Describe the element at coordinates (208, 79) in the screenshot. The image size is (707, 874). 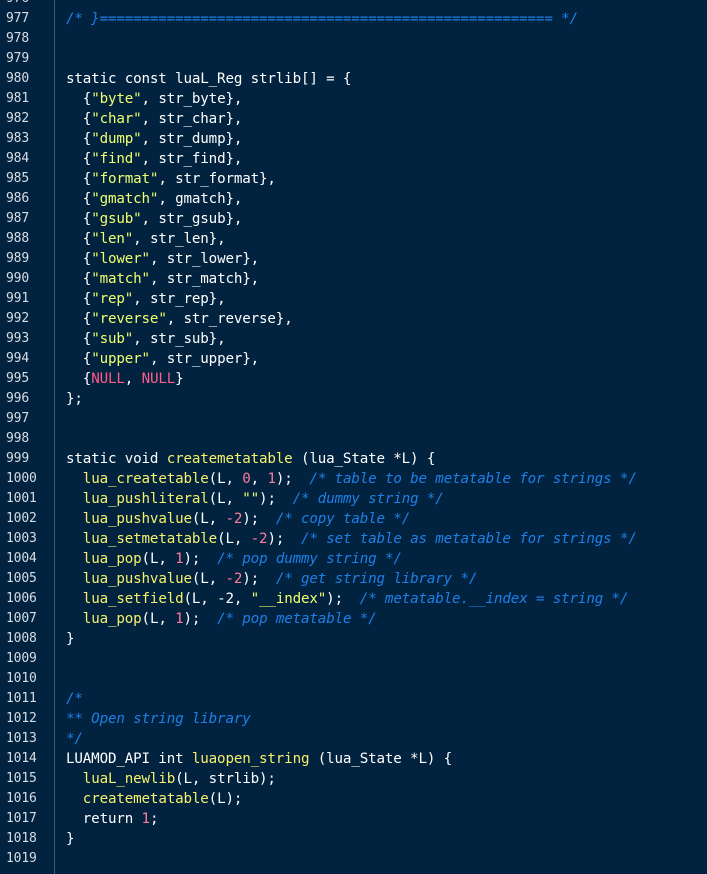
I see `line-text: static const luaL_Reg strlib[] = {` at that location.